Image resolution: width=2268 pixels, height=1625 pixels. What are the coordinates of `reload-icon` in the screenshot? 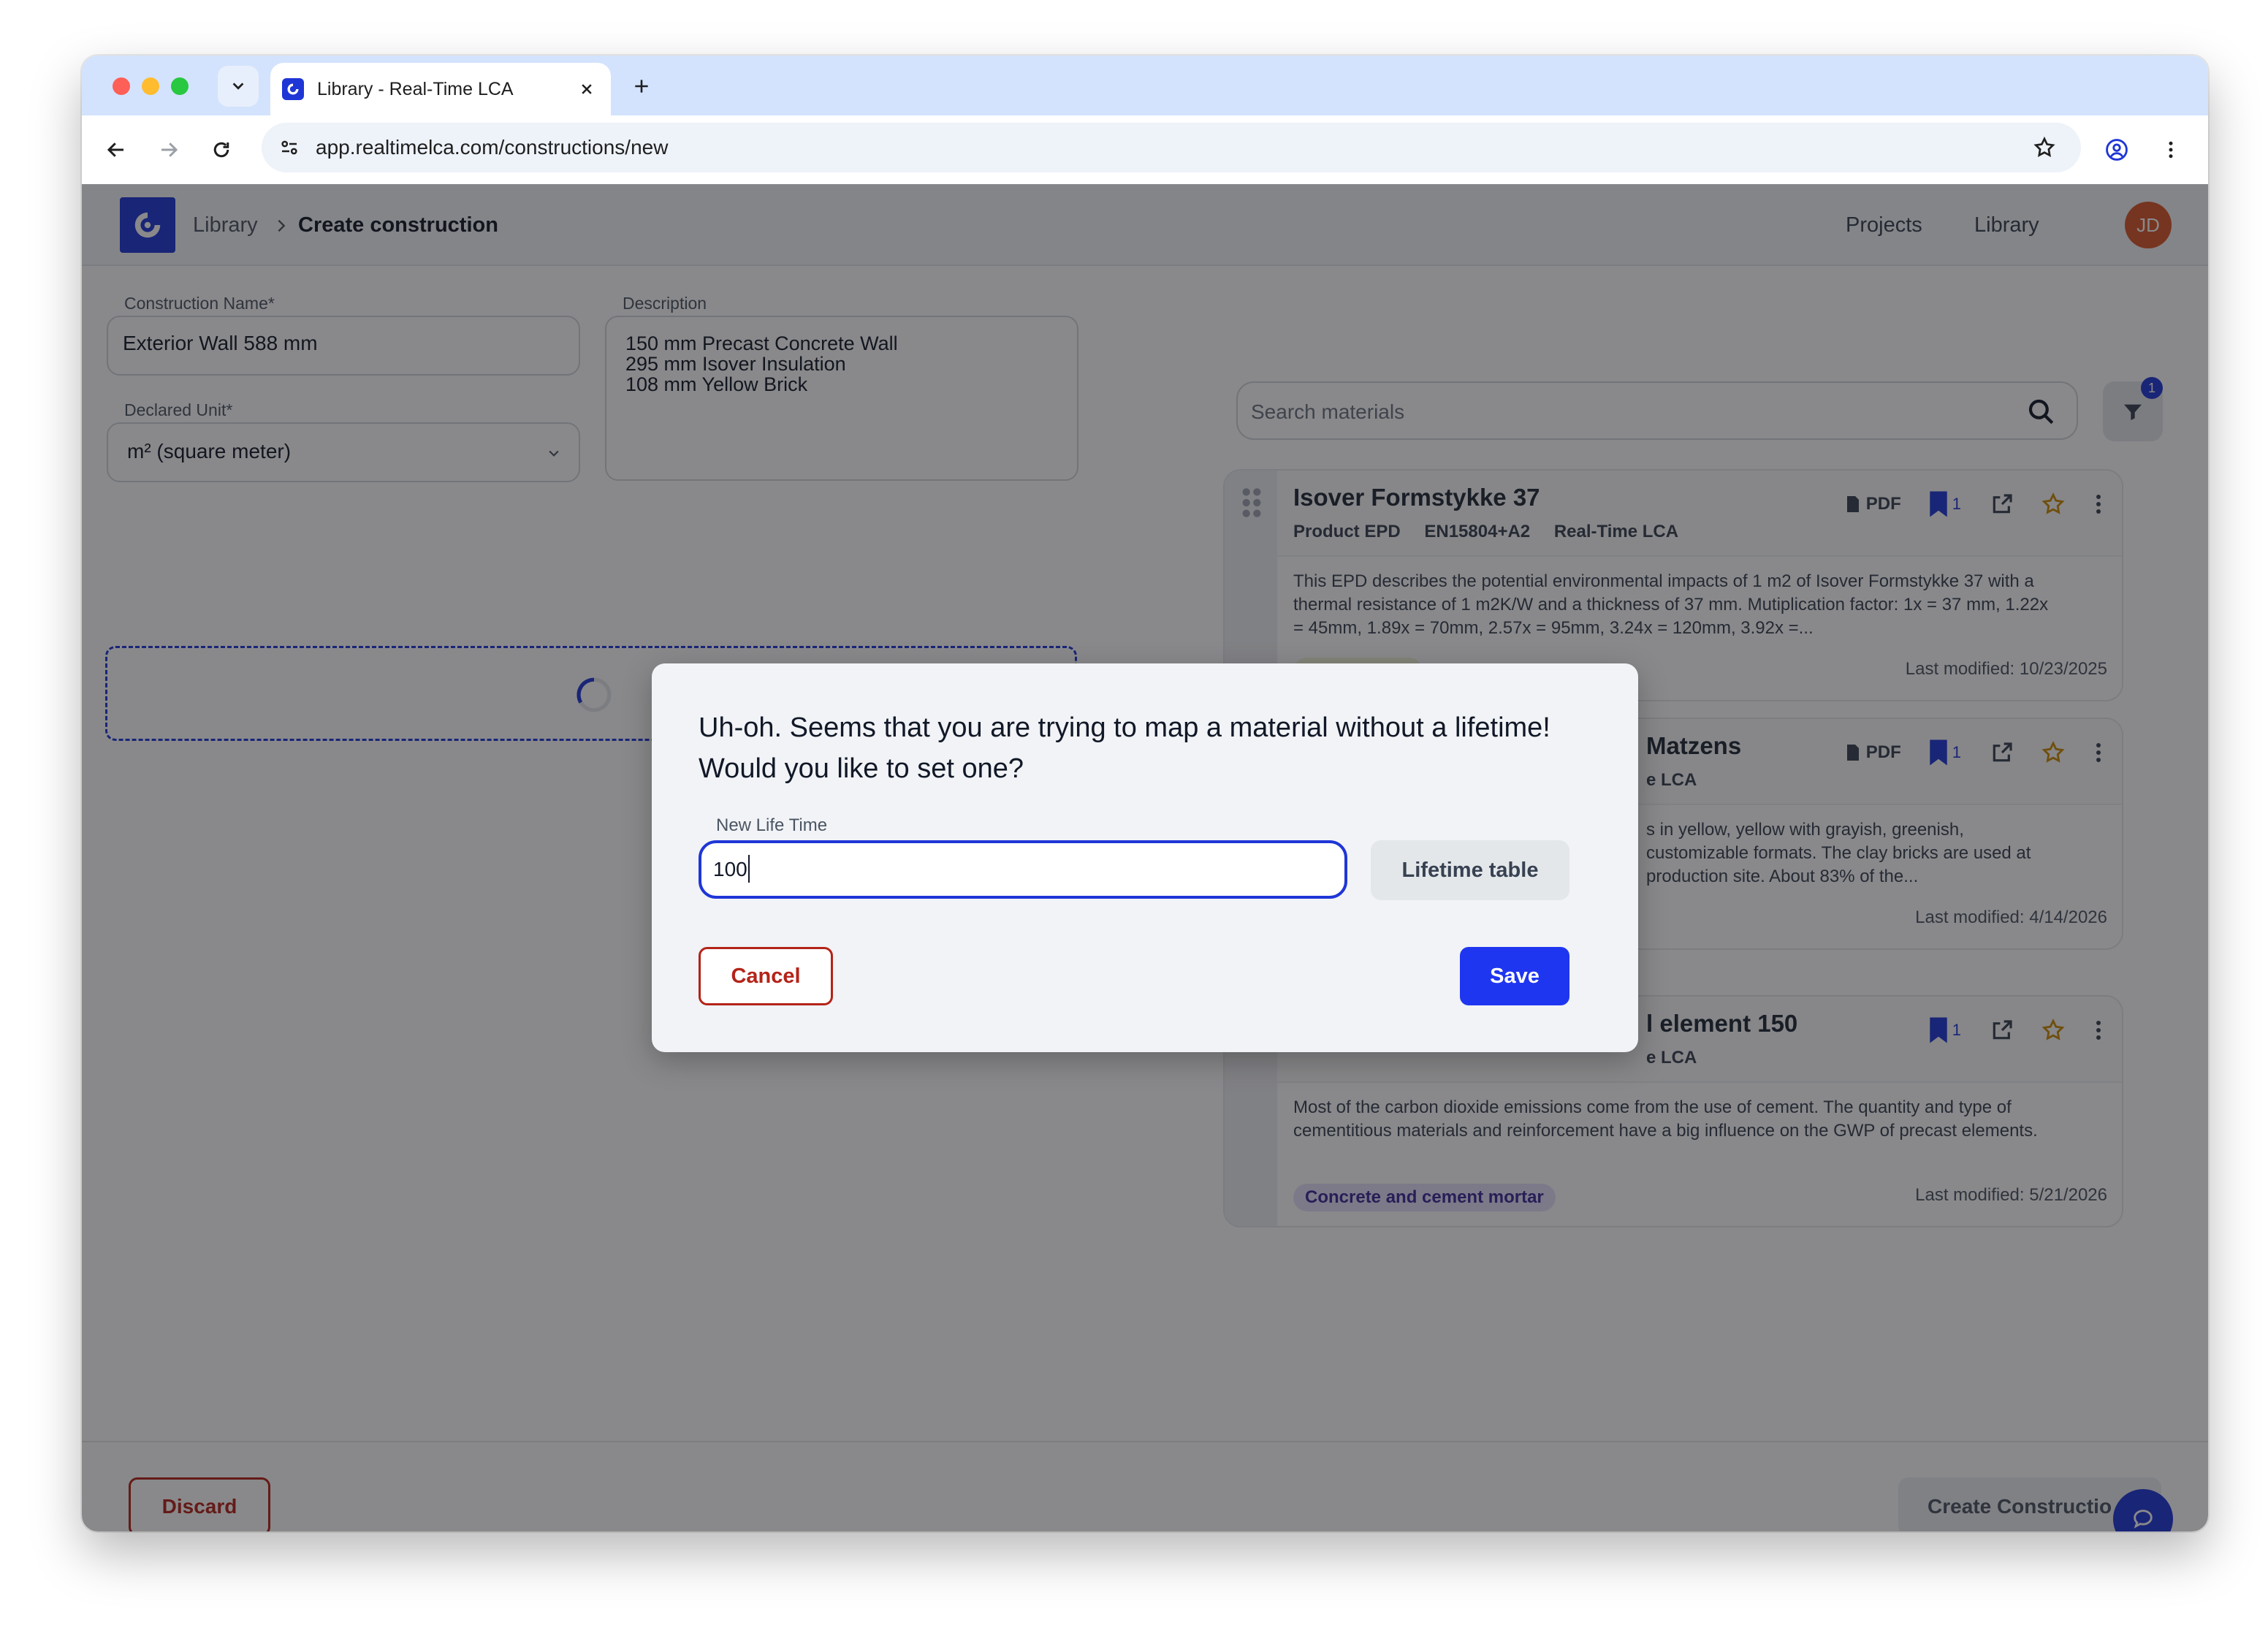 It's located at (221, 150).